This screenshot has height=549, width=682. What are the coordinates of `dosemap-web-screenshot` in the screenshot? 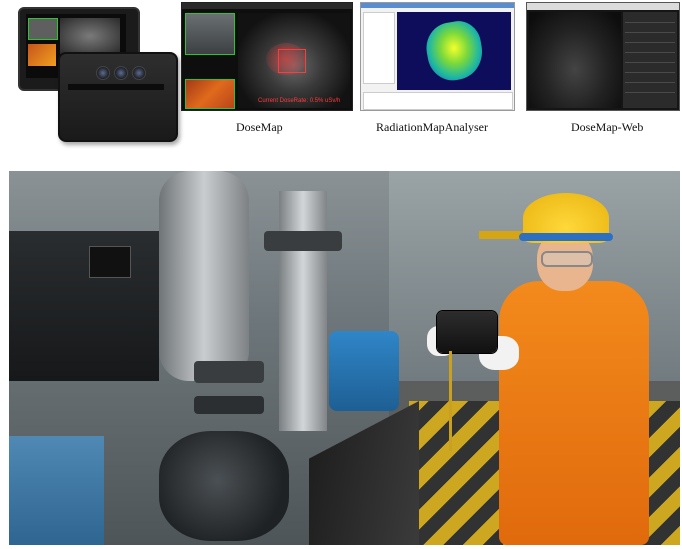 It's located at (603, 56).